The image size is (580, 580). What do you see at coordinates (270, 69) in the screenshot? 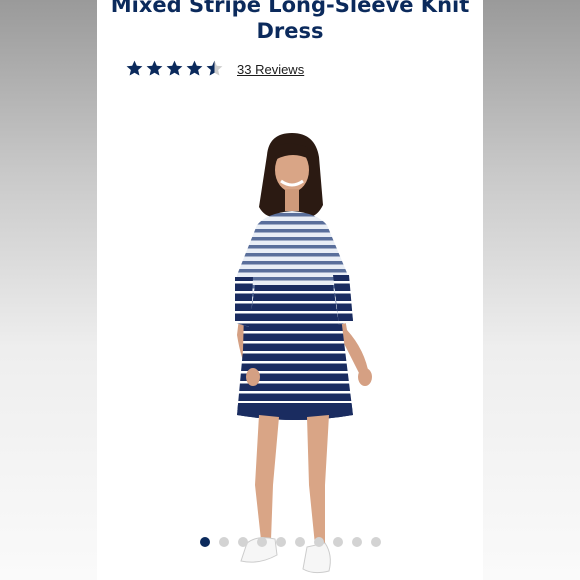
I see `reviews-link: 33 Reviews` at bounding box center [270, 69].